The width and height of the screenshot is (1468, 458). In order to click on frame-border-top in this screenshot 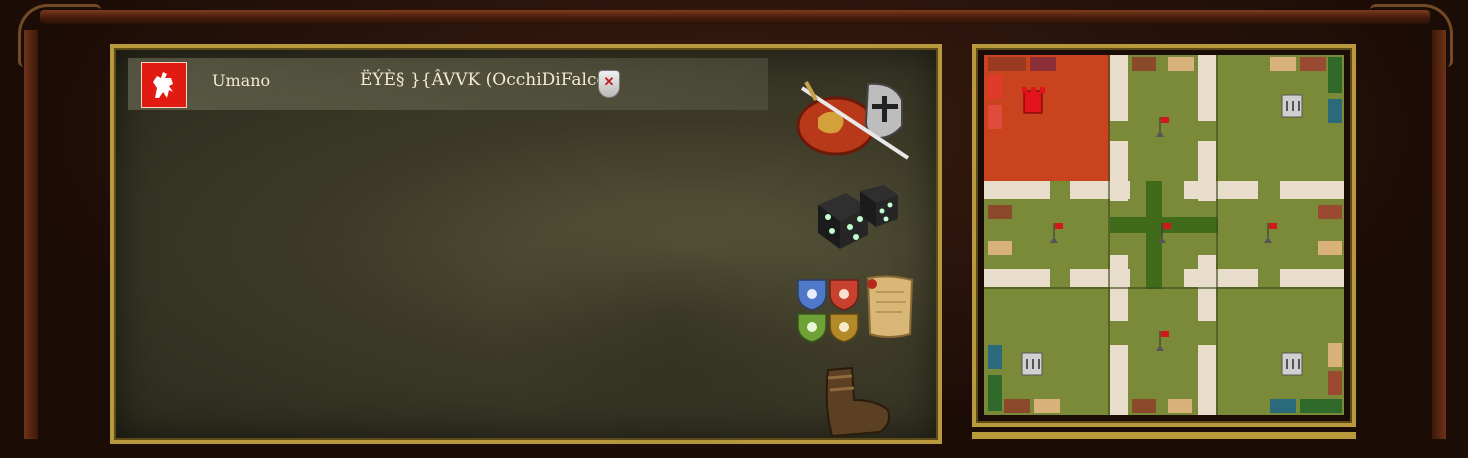, I will do `click(735, 17)`.